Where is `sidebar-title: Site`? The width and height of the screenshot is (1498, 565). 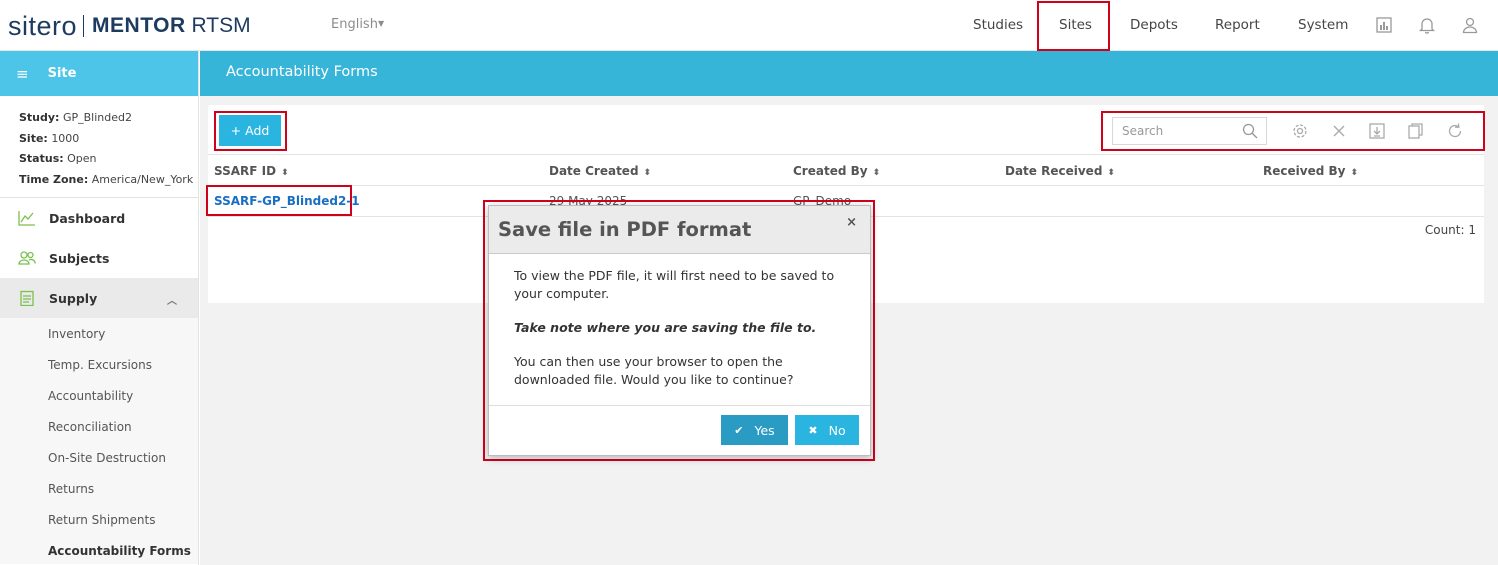 sidebar-title: Site is located at coordinates (62, 73).